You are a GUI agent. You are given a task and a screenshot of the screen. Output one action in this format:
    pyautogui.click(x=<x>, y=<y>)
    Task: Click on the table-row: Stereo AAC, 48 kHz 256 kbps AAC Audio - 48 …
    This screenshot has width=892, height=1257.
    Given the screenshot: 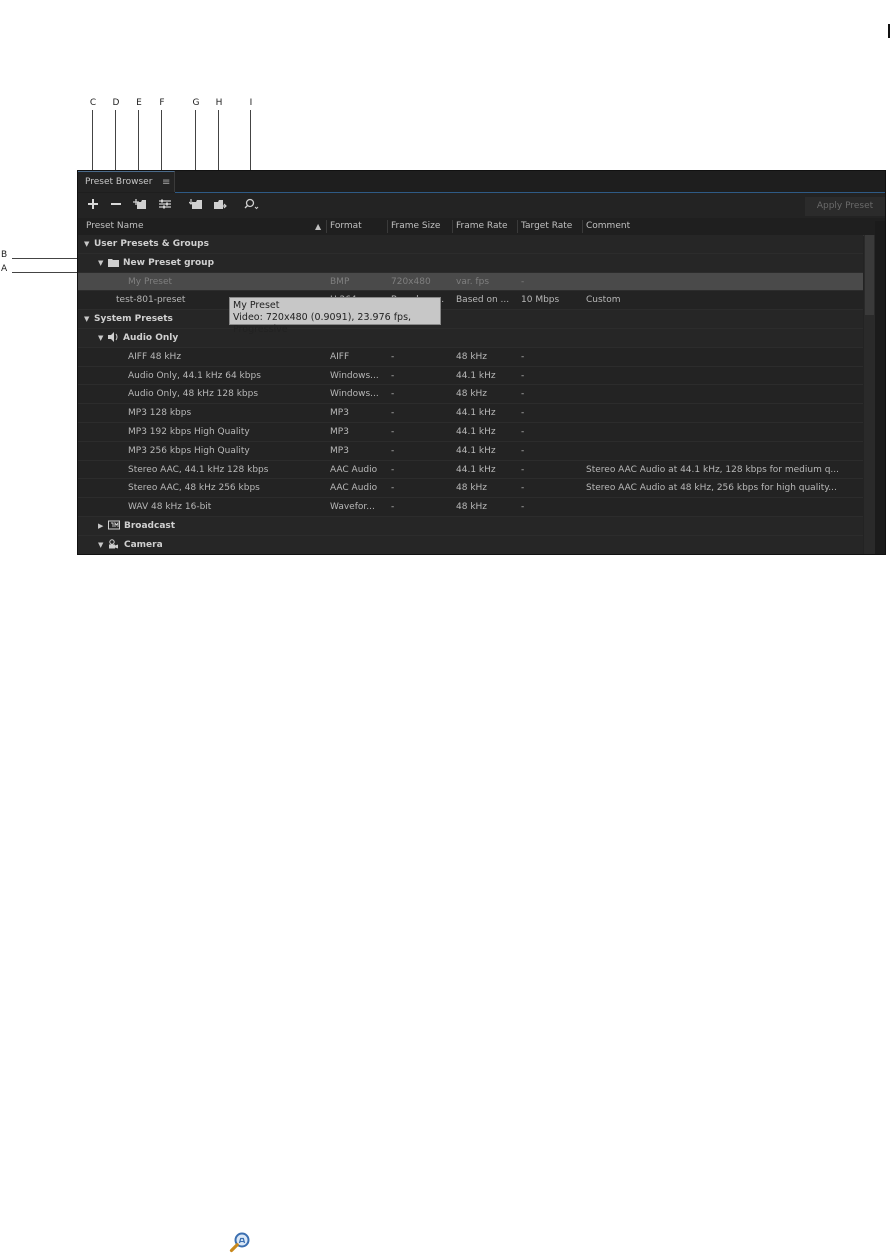 What is the action you would take?
    pyautogui.click(x=470, y=489)
    